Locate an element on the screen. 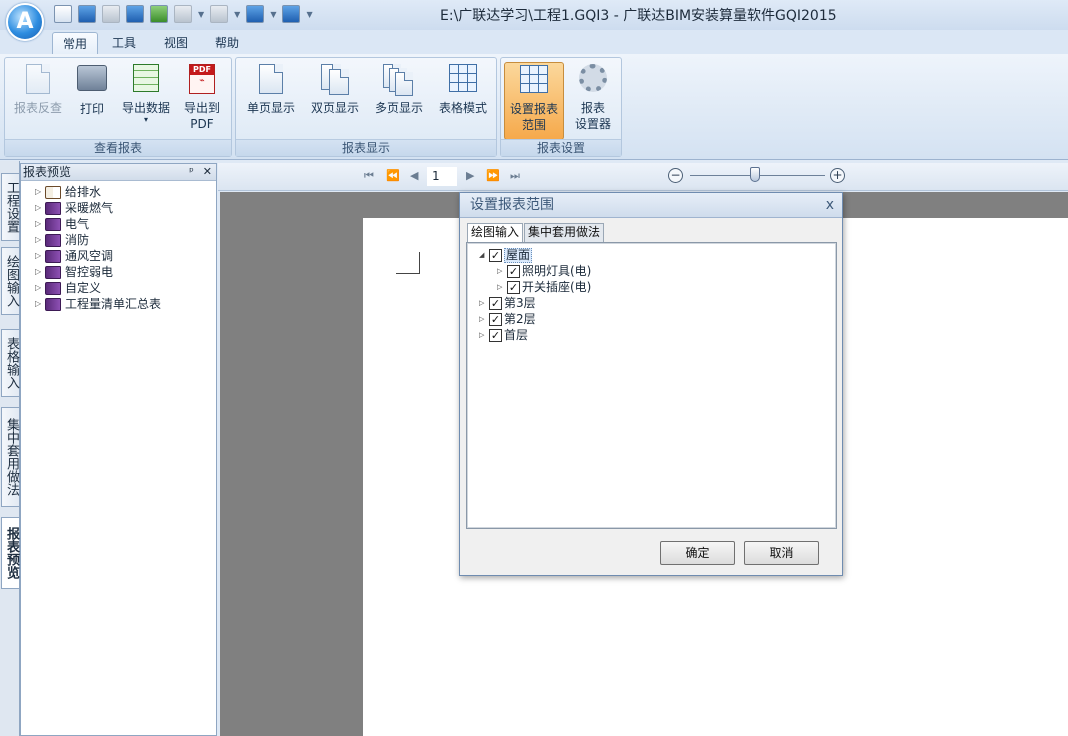 This screenshot has width=1068, height=736. dialog-tabs: 绘图输入 集中套用做法 is located at coordinates (536, 233).